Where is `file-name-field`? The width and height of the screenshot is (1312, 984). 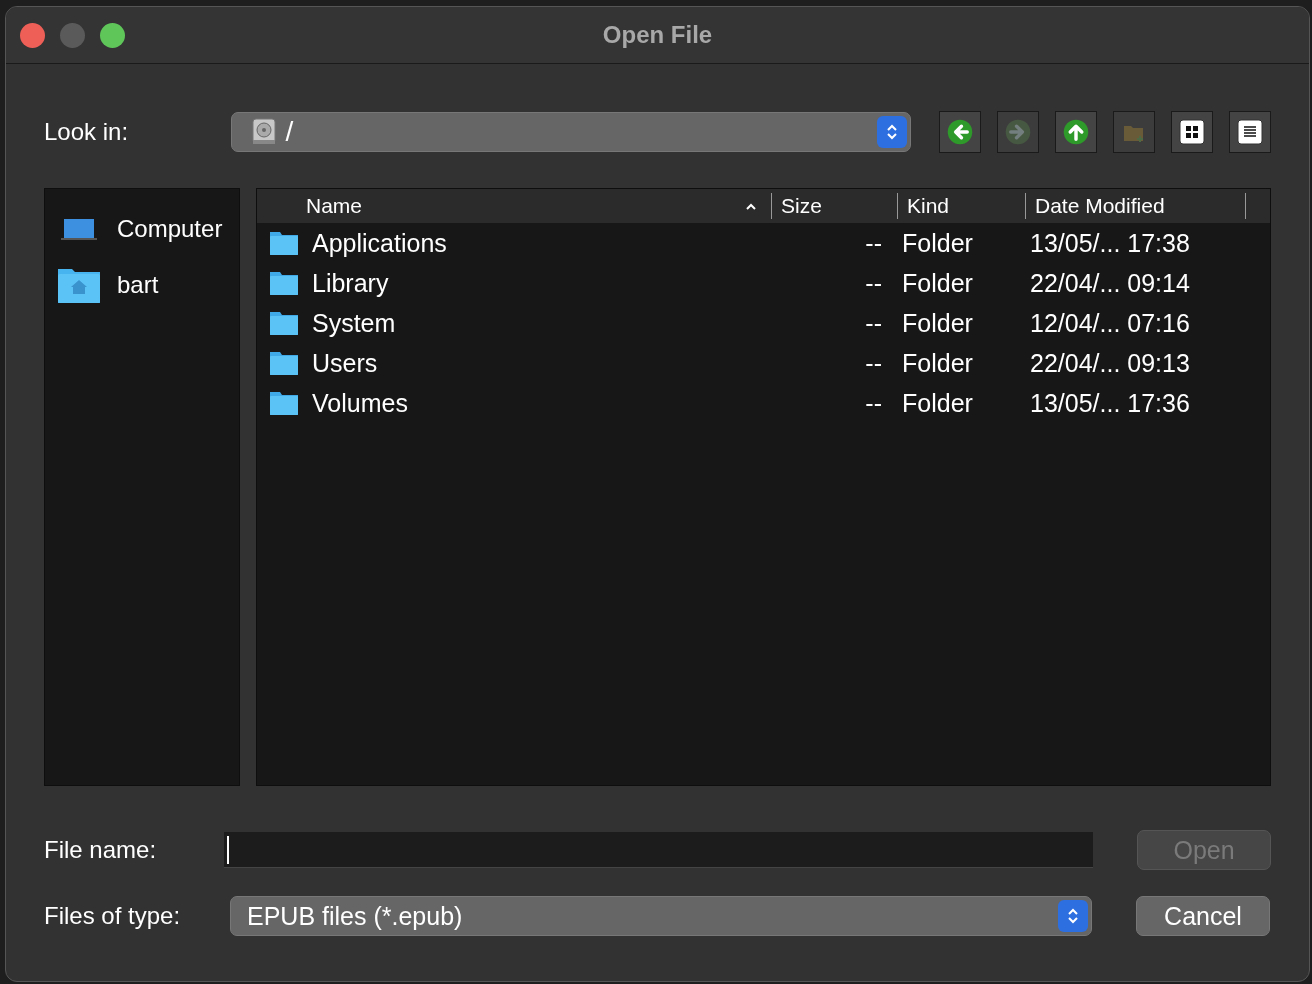 file-name-field is located at coordinates (658, 850).